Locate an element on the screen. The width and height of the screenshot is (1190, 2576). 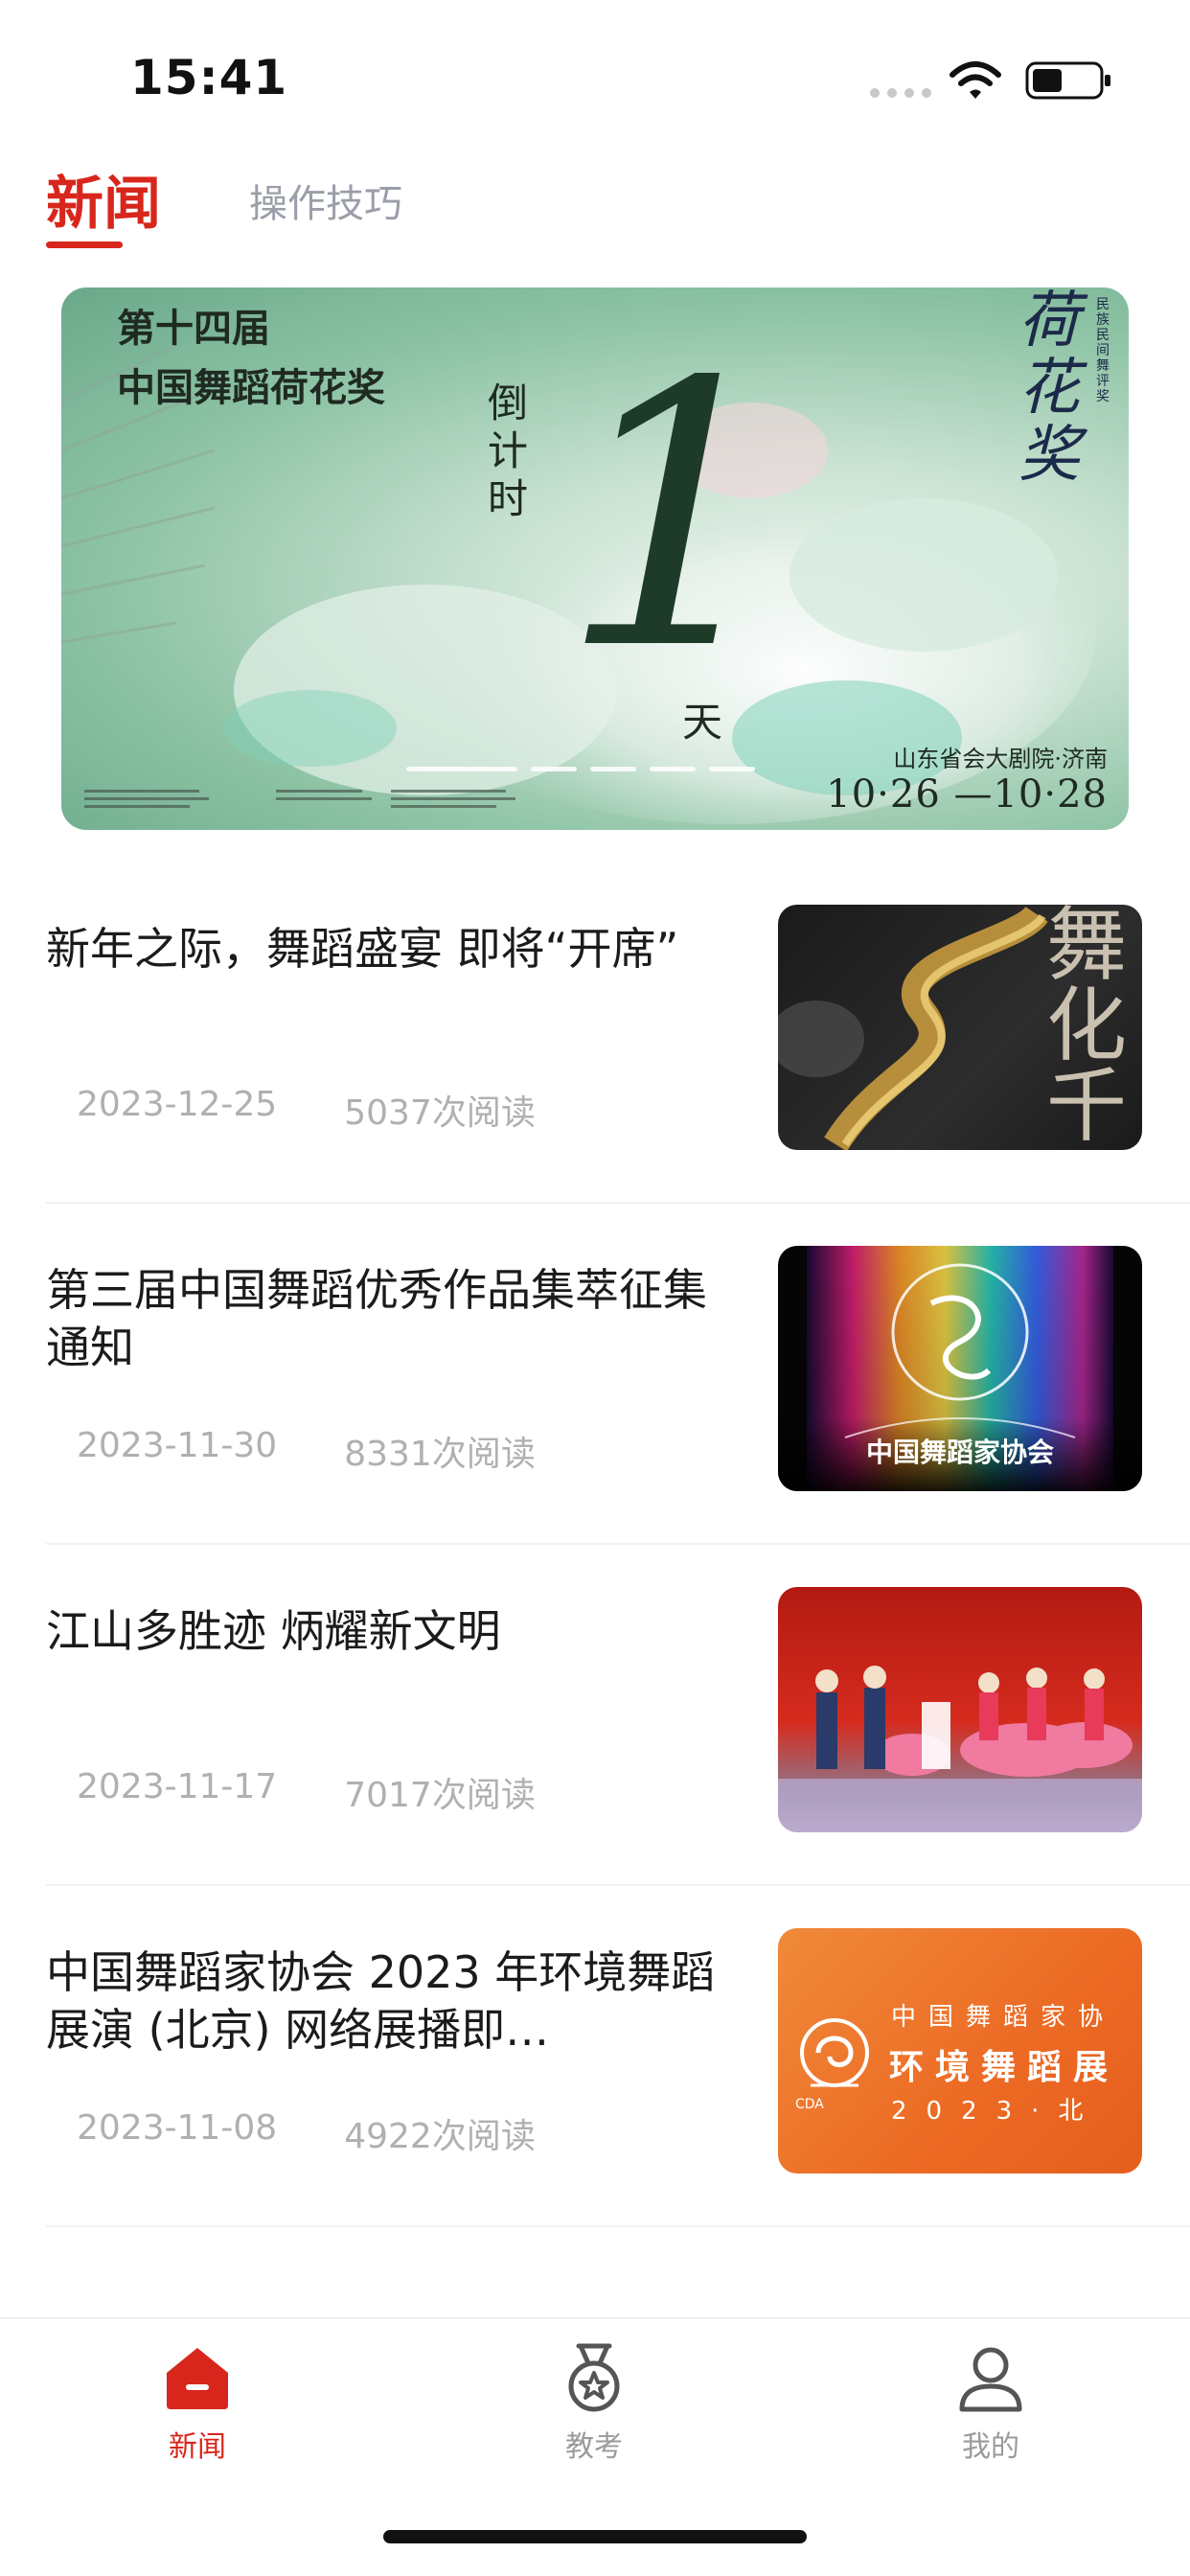
banner-title-line1: 第十四届 is located at coordinates (194, 328).